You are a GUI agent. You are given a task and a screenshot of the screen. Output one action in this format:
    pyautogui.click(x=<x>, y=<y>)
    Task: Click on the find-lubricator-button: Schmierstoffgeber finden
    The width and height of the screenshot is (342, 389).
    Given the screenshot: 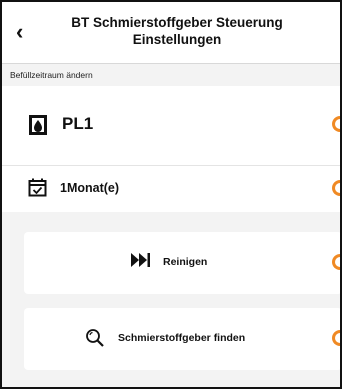 What is the action you would take?
    pyautogui.click(x=182, y=339)
    